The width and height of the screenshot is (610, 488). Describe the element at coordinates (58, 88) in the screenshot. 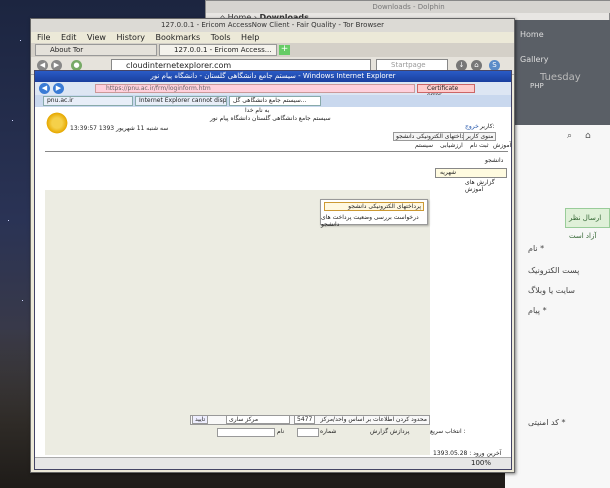

I see `forward-icon: ▶` at that location.